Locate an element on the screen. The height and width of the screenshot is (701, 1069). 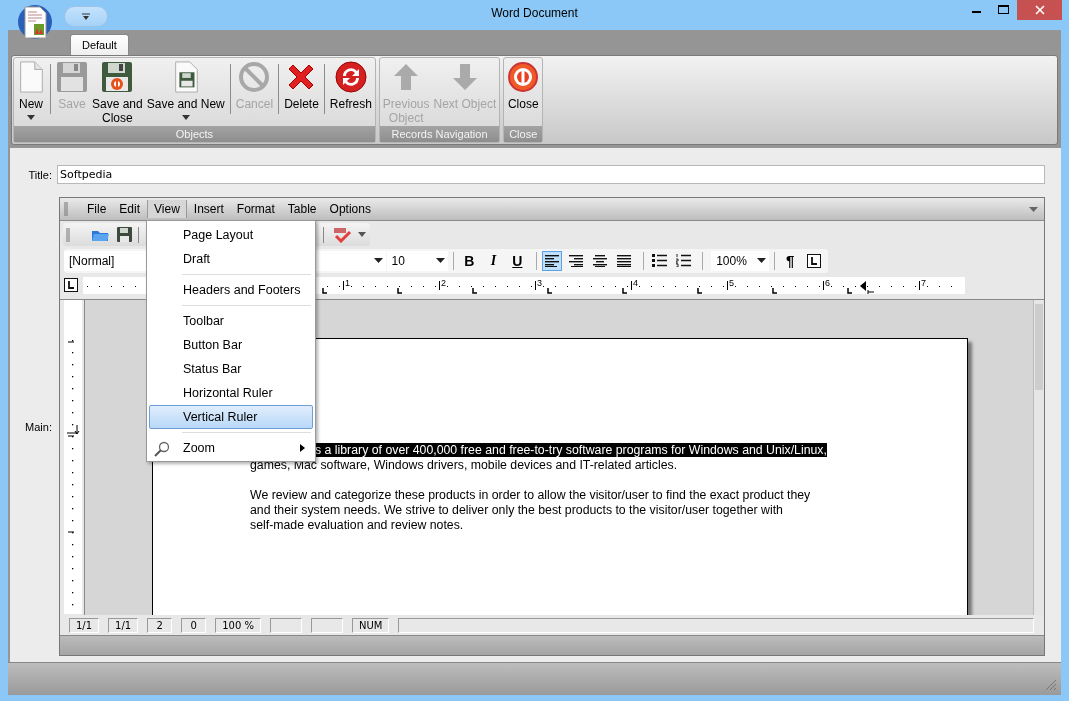
document-text: We review and categorize these products in order to allow the visitor/user to find the exact product they is located at coordinates (530, 495).